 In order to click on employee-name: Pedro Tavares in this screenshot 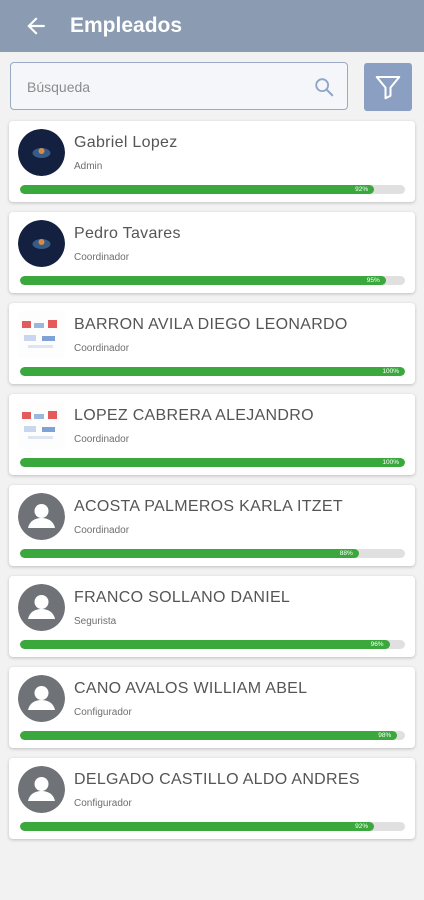, I will do `click(127, 233)`.